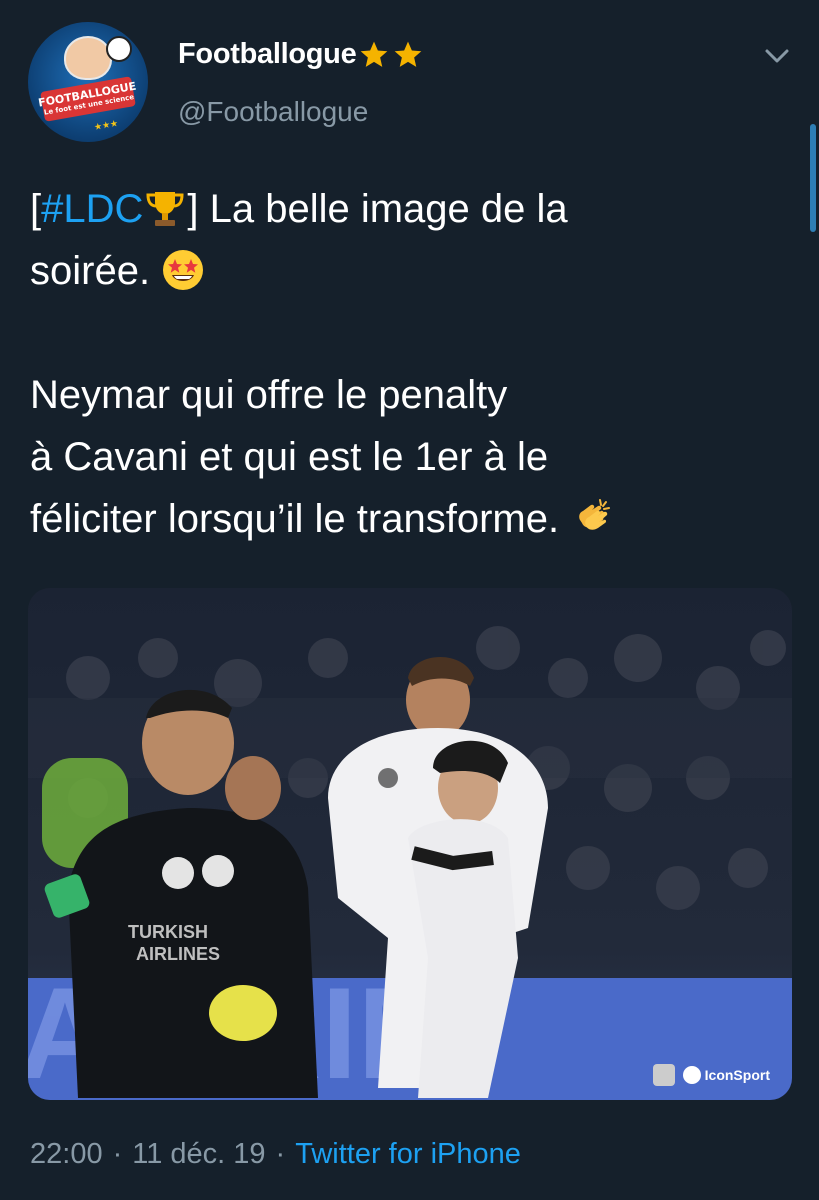 This screenshot has width=819, height=1200. Describe the element at coordinates (595, 514) in the screenshot. I see `clapping-hands-icon` at that location.